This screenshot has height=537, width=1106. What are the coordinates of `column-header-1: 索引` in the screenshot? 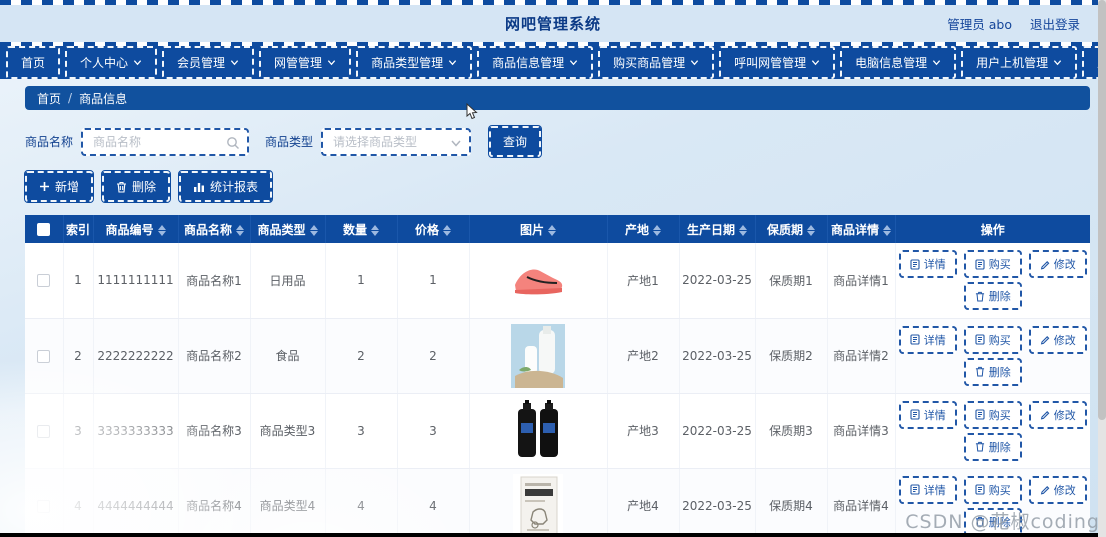 It's located at (78, 229).